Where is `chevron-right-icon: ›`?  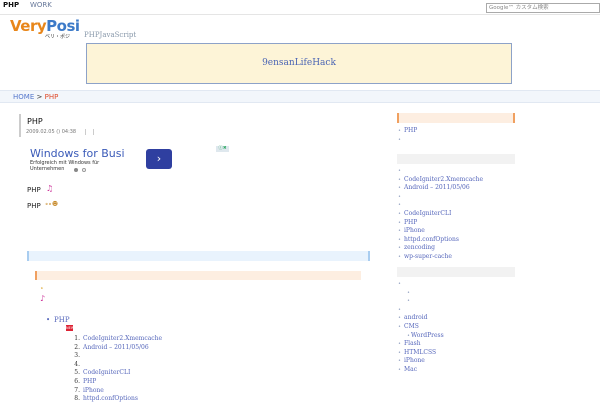
chevron-right-icon: › is located at coordinates (159, 158).